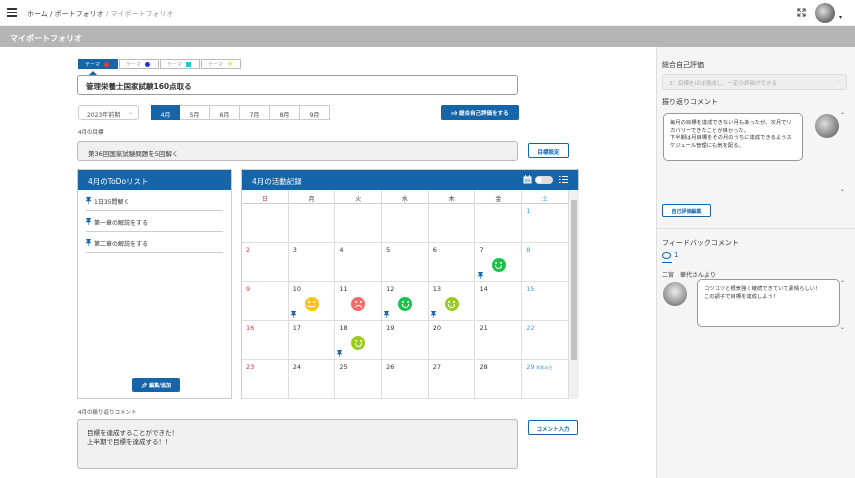 Image resolution: width=855 pixels, height=478 pixels. Describe the element at coordinates (154, 242) in the screenshot. I see `todo-item: 第二章の解説をする` at that location.